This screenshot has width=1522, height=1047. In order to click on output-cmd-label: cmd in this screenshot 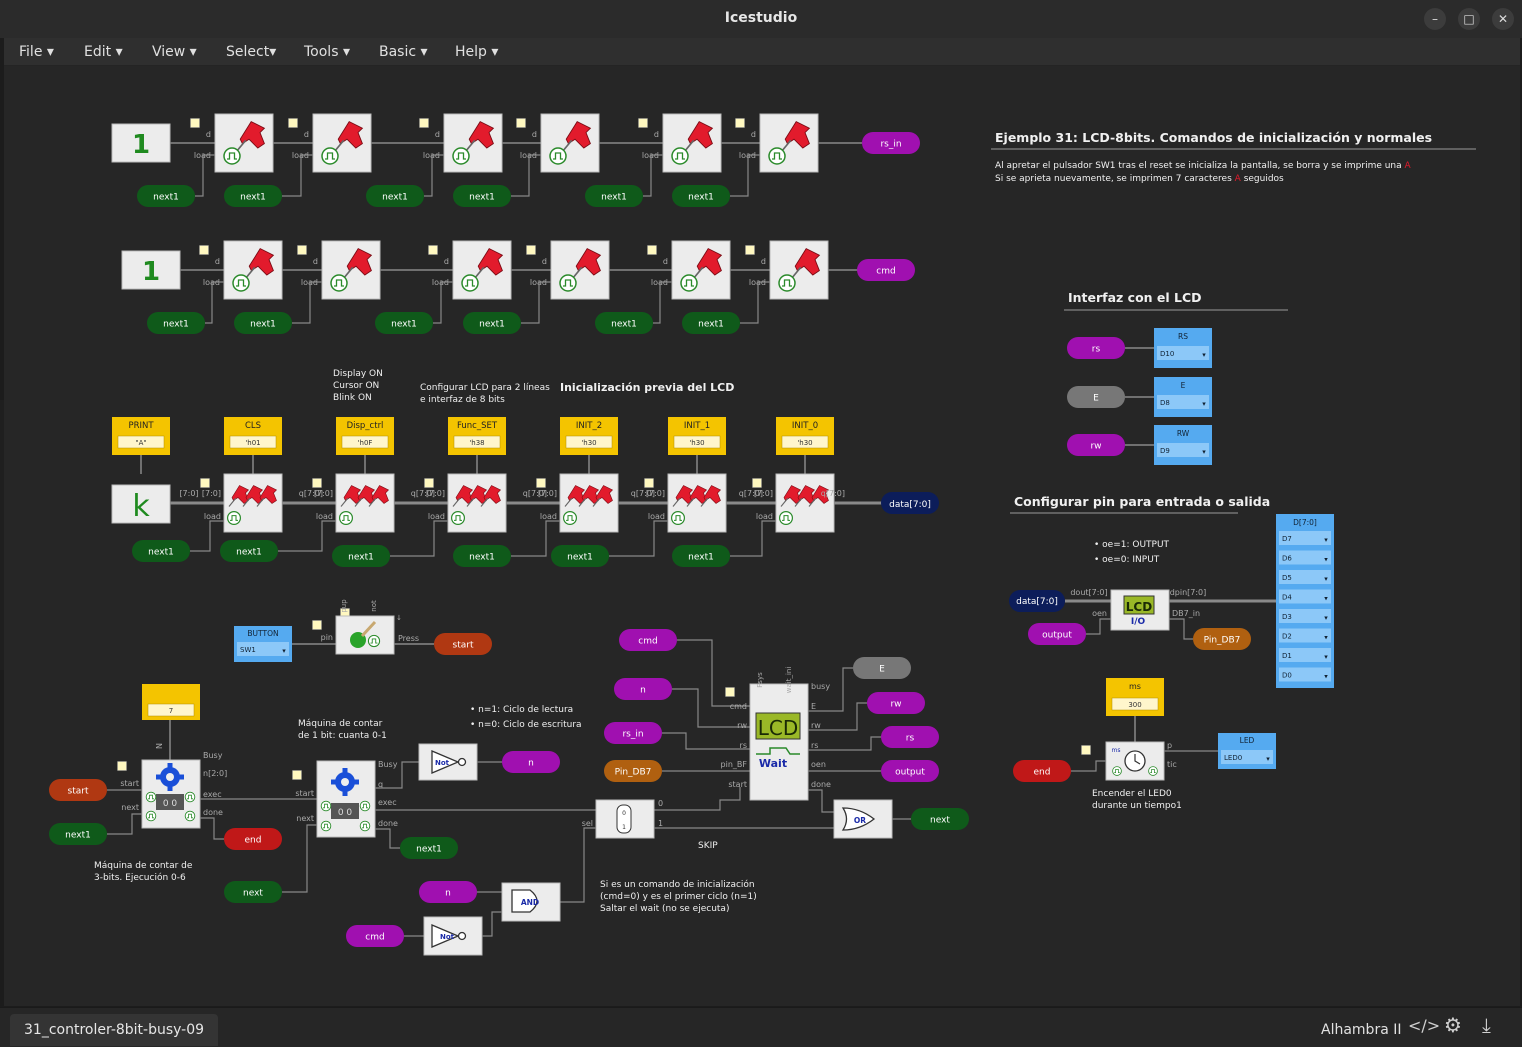, I will do `click(885, 272)`.